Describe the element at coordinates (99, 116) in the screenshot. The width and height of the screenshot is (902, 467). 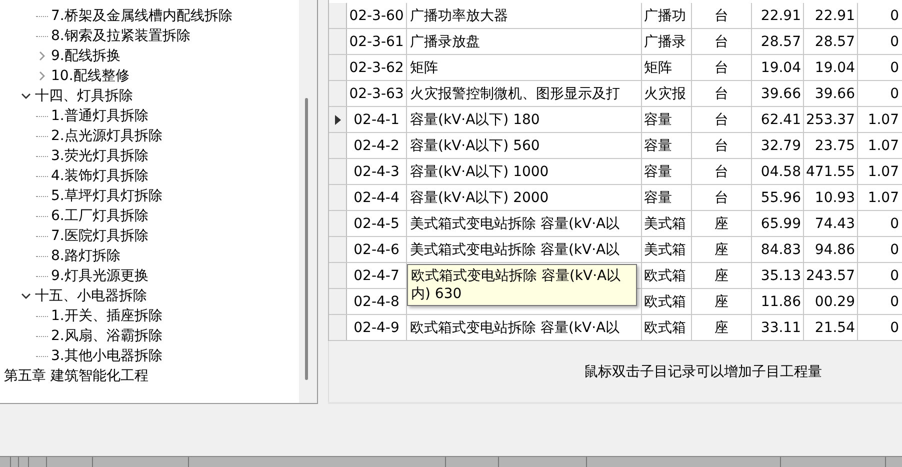
I see `tree-item: 1.普通灯具拆除` at that location.